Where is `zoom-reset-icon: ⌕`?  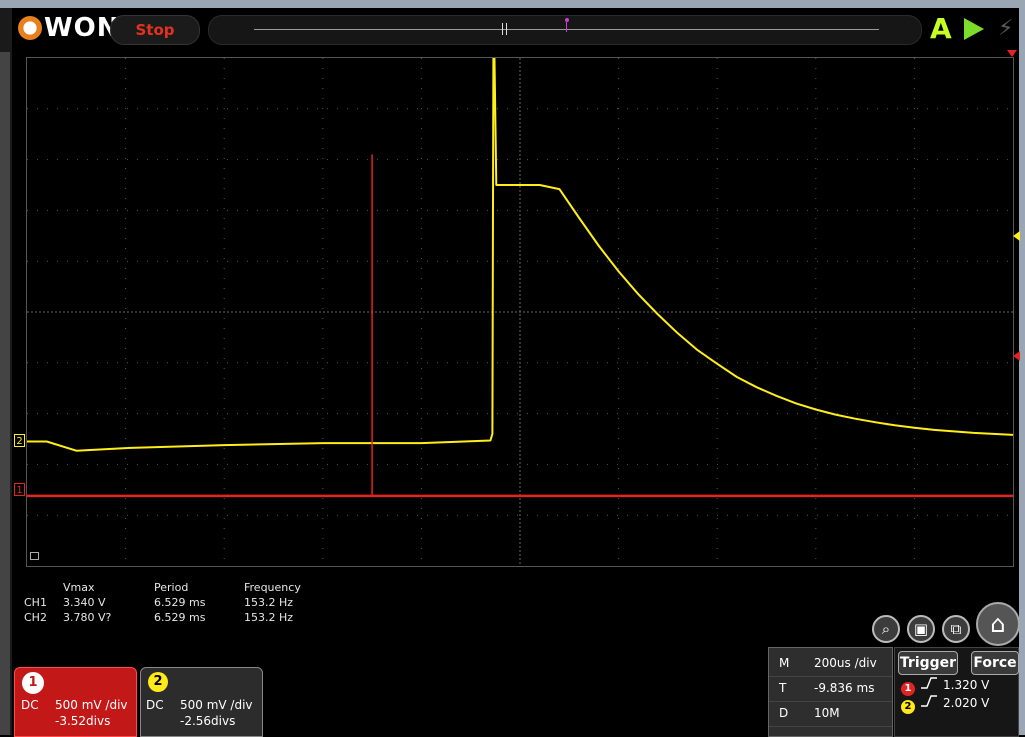
zoom-reset-icon: ⌕ is located at coordinates (886, 629).